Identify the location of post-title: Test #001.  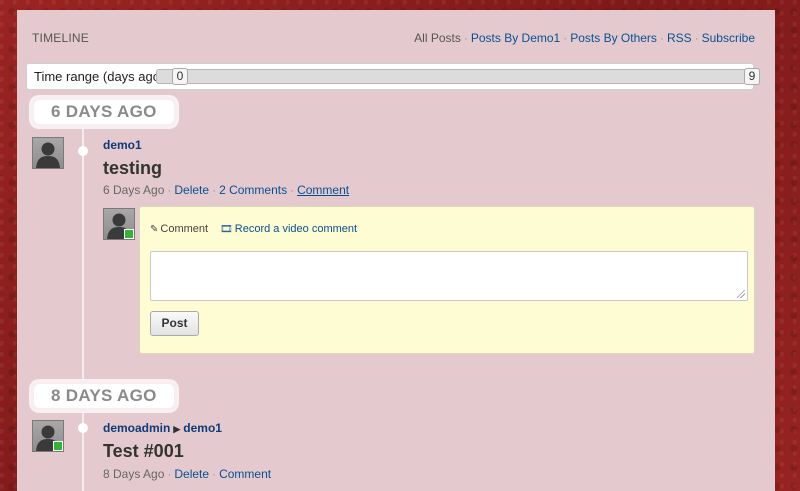
(143, 451).